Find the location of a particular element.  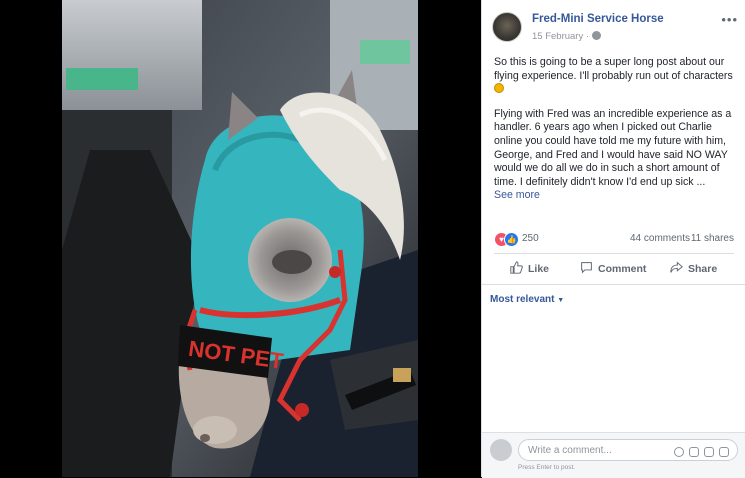

post-options-button: ••• is located at coordinates (729, 19).